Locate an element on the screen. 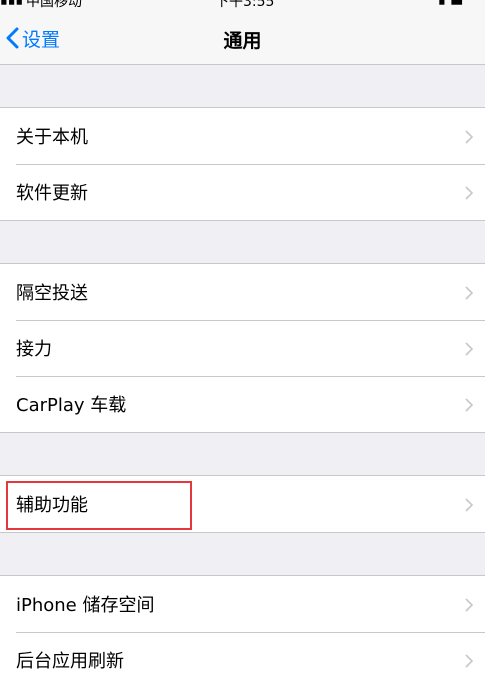 This screenshot has width=485, height=688. list-item-label: 软件更新 is located at coordinates (52, 193).